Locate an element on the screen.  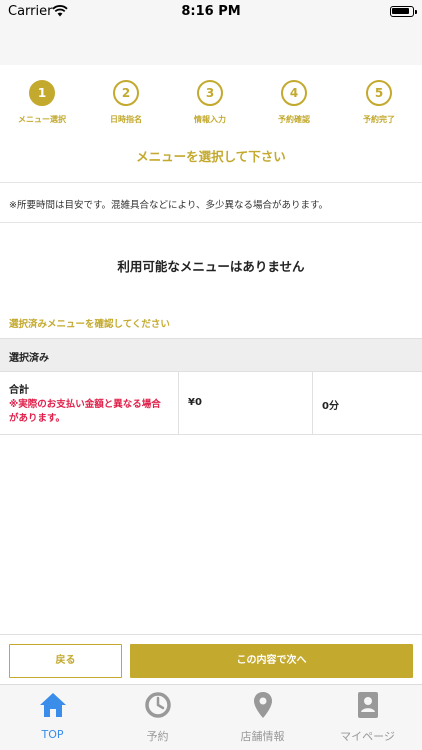
step-label: メニュー選択 is located at coordinates (42, 119).